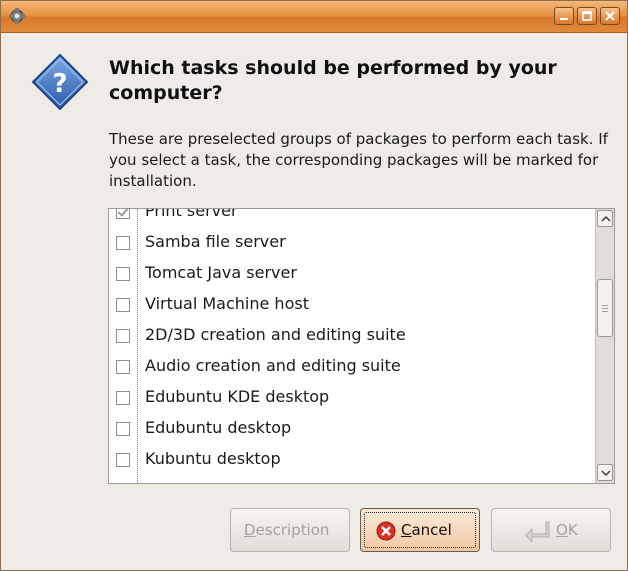 The image size is (628, 571). I want to click on close-window-button, so click(610, 16).